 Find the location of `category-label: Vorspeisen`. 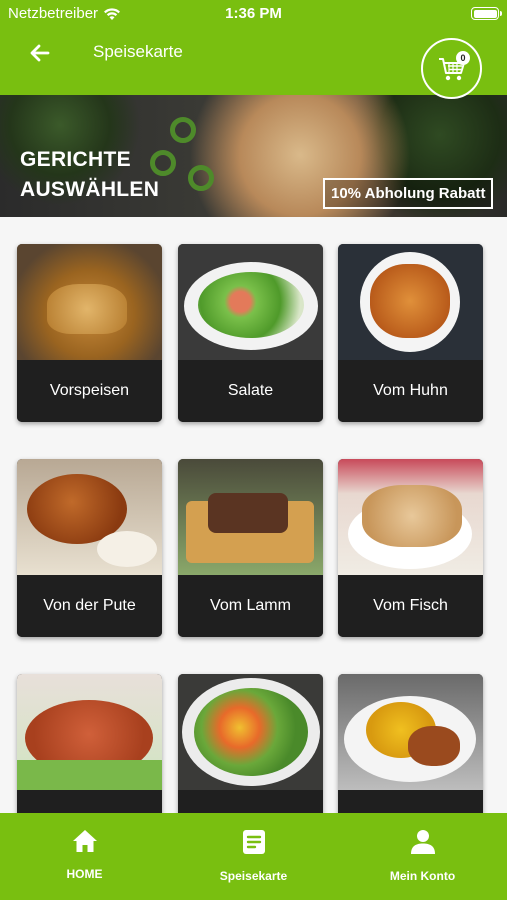

category-label: Vorspeisen is located at coordinates (89, 391).